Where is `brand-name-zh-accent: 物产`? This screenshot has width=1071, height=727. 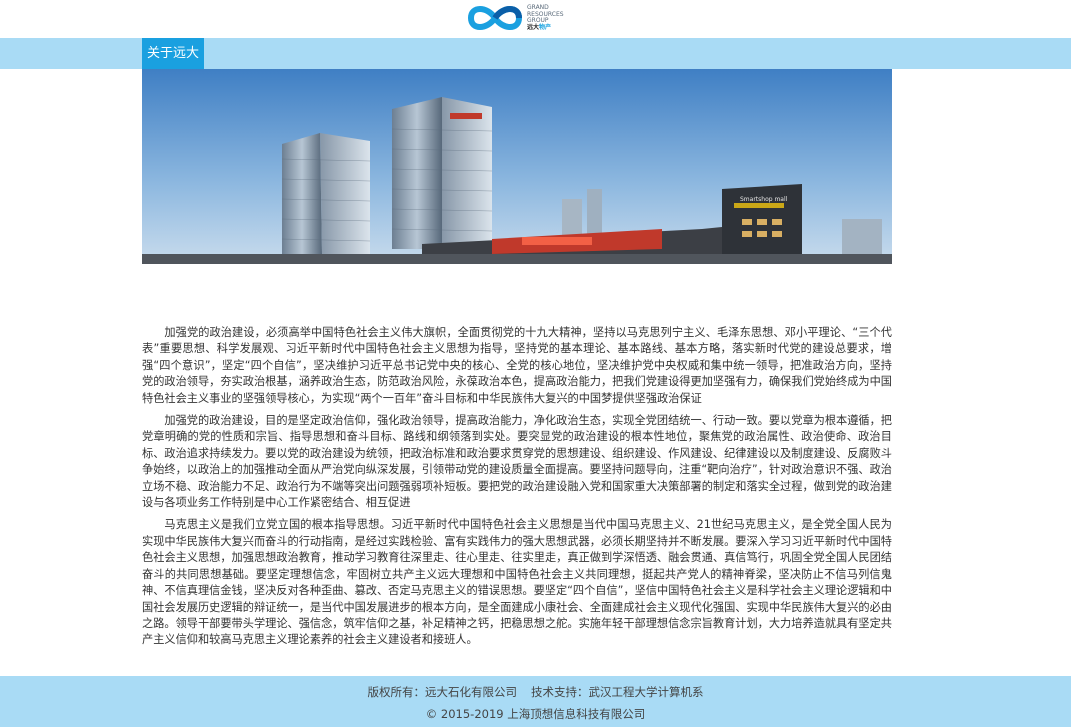 brand-name-zh-accent: 物产 is located at coordinates (545, 27).